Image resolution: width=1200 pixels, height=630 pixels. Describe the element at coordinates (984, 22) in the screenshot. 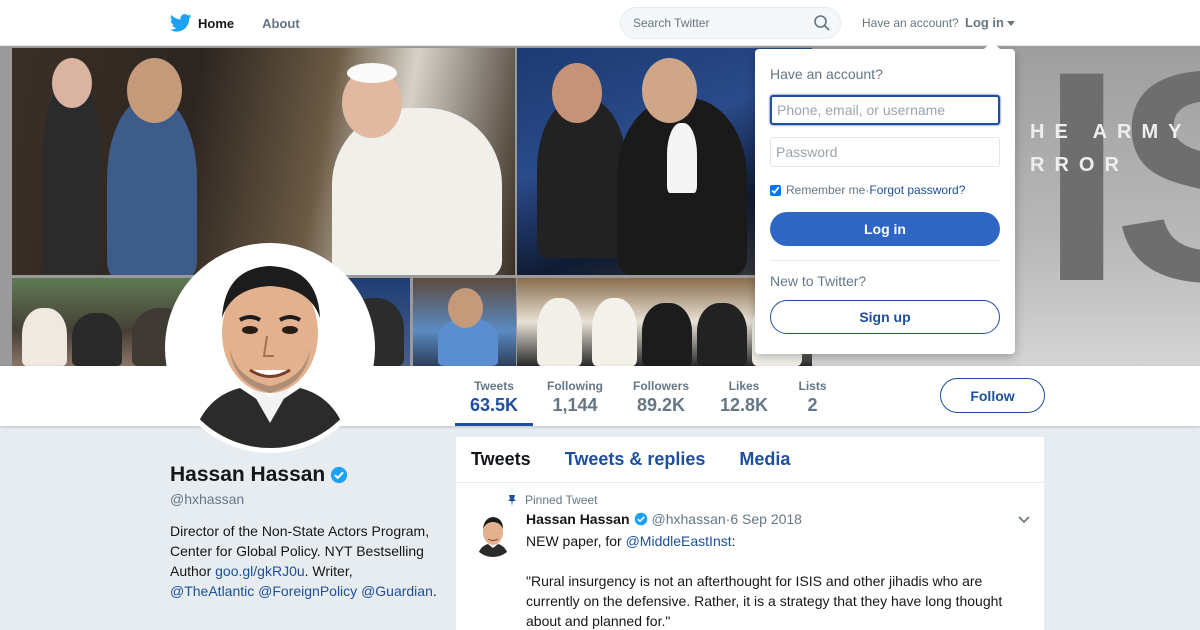

I see `login-toggle-label: Log in` at that location.